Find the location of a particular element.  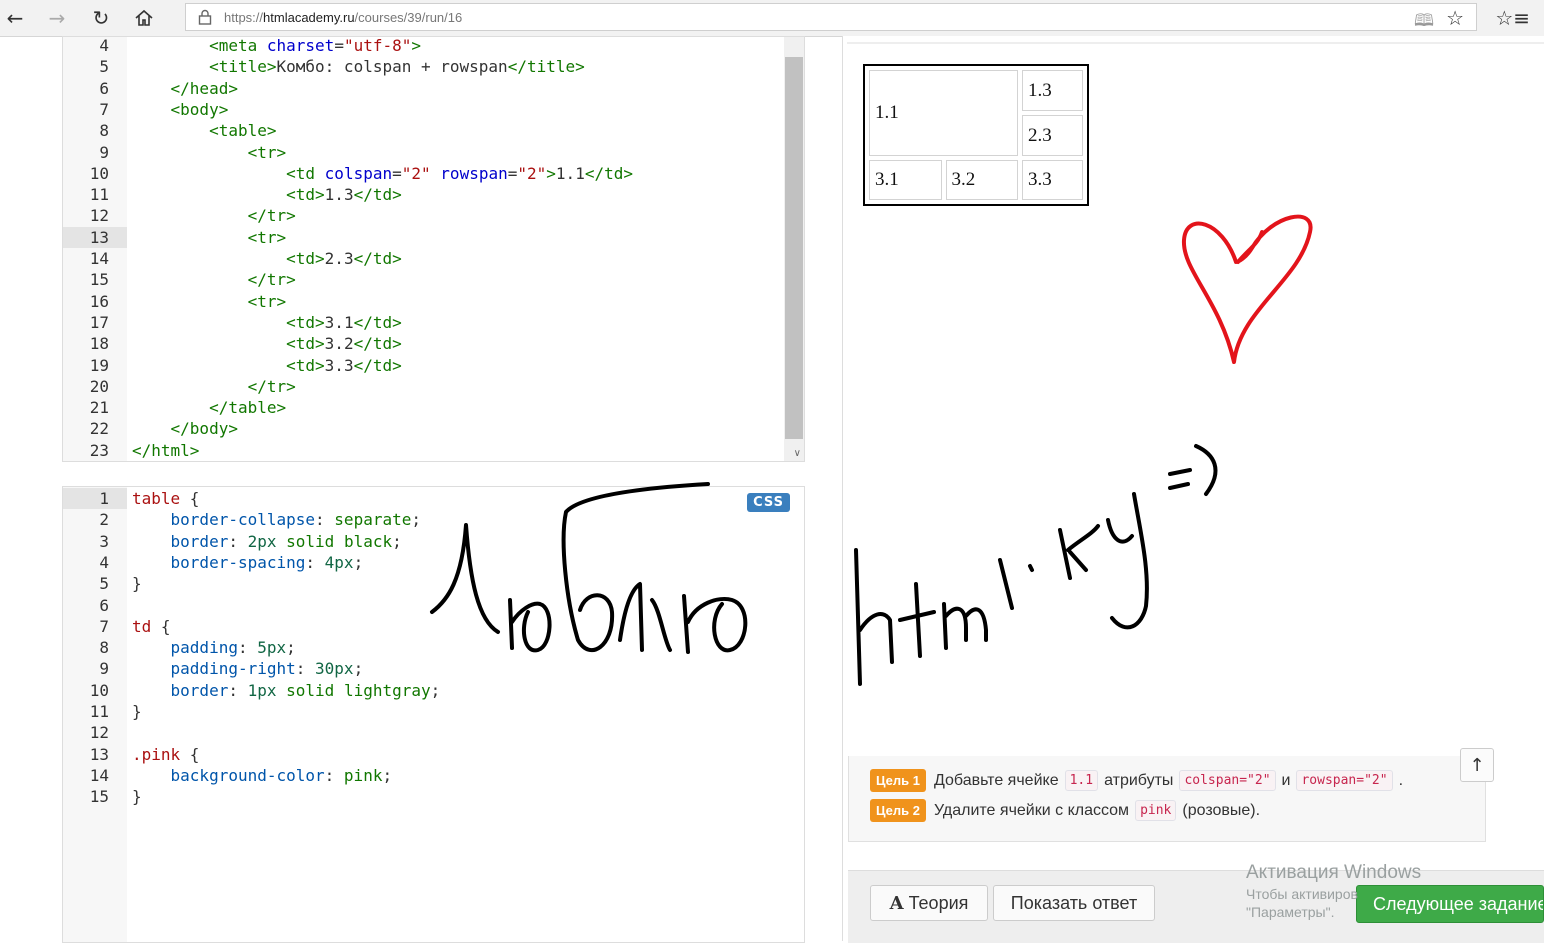

html-editor-scrollbar: ∨ is located at coordinates (794, 249).